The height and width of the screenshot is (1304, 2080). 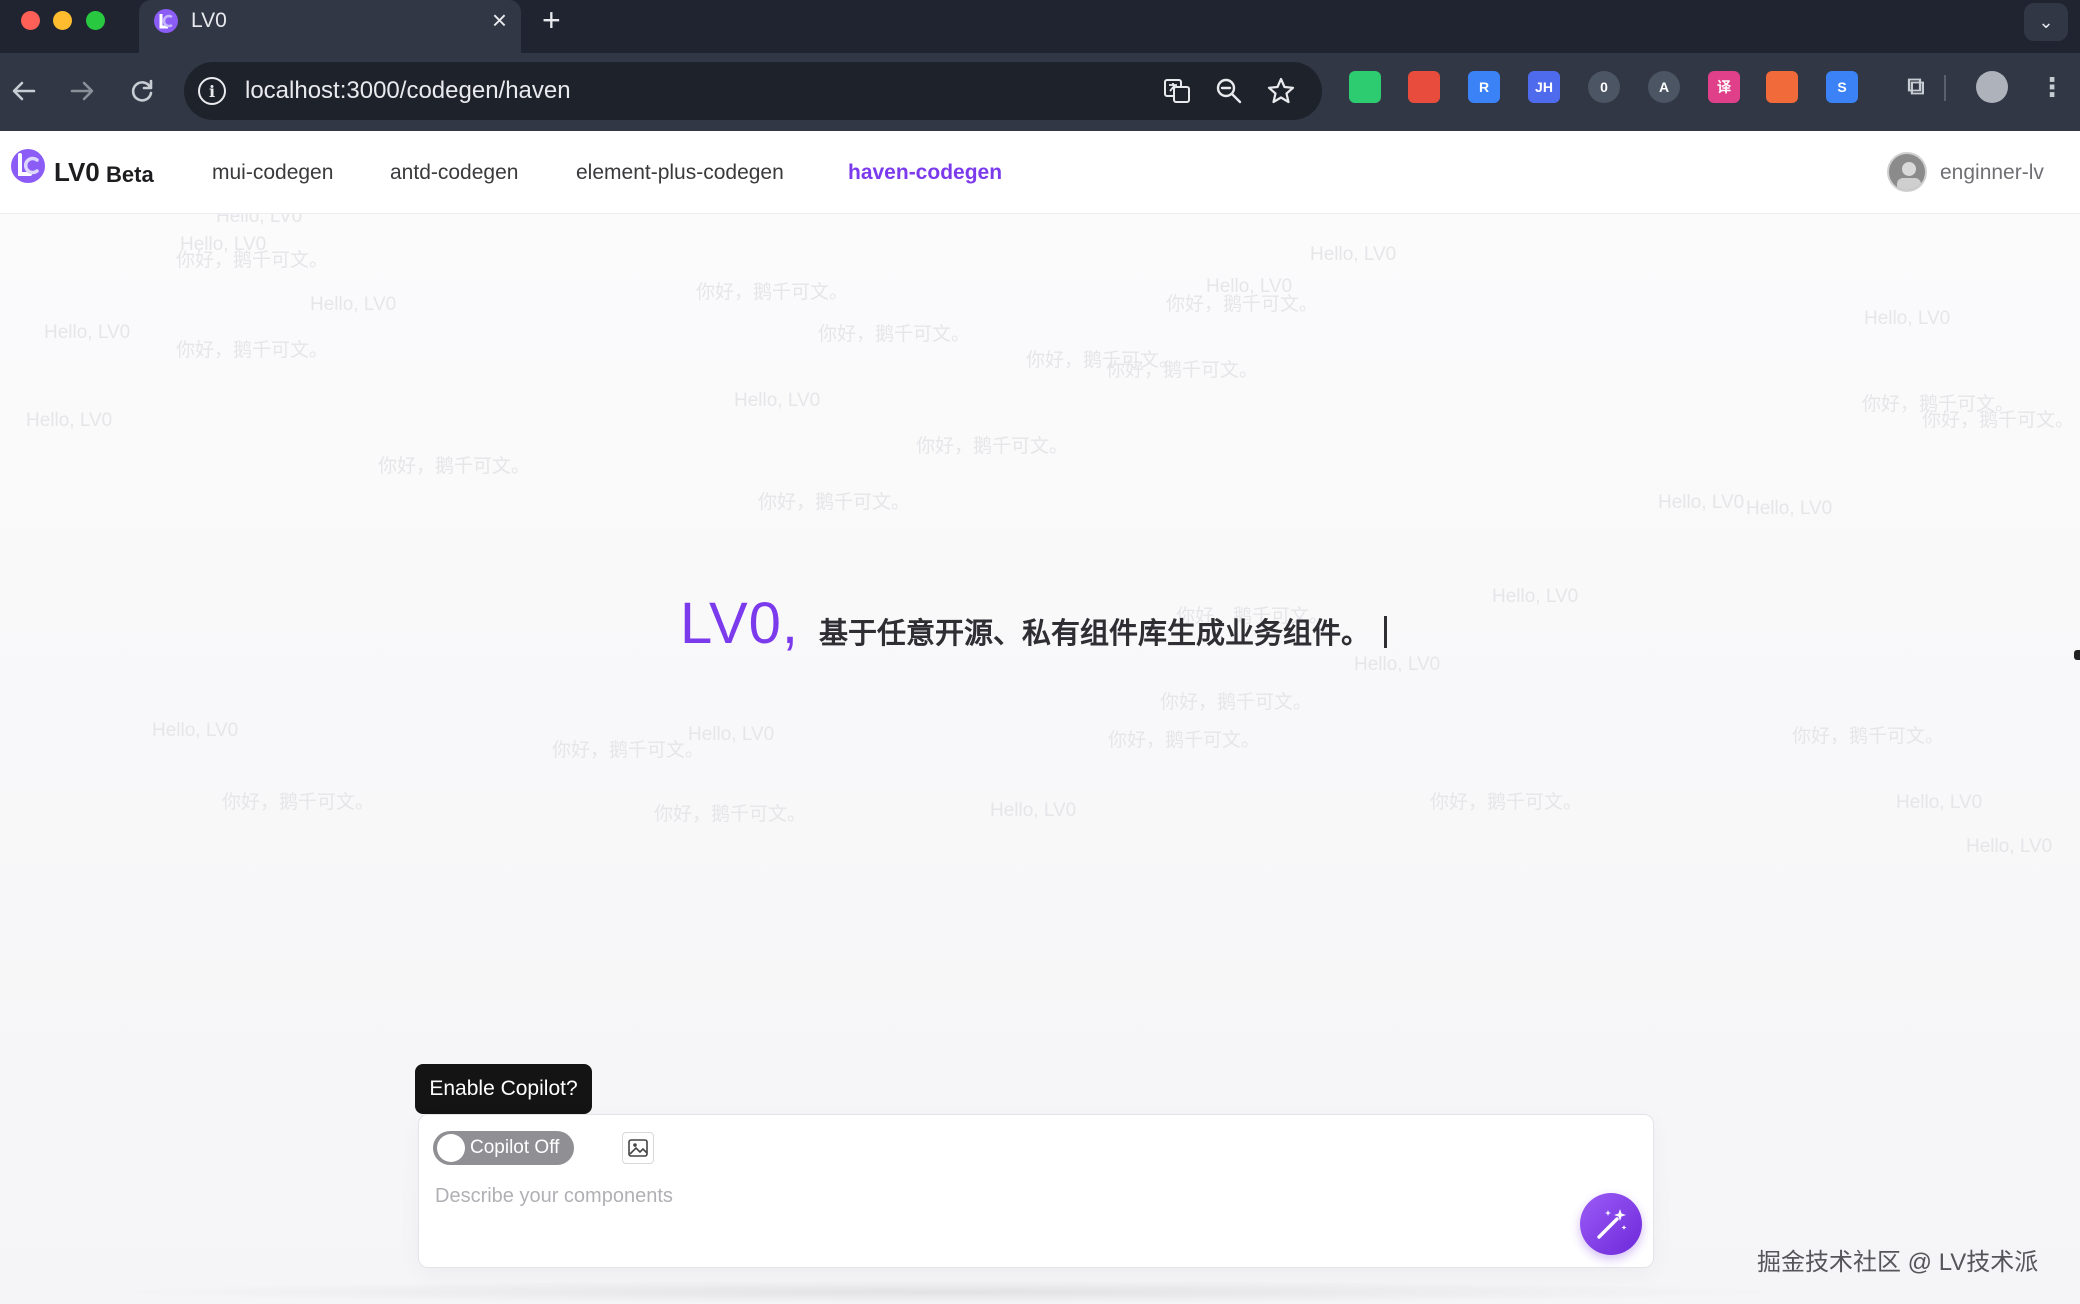 I want to click on prompt-composer: Copilot Off, so click(x=1036, y=1191).